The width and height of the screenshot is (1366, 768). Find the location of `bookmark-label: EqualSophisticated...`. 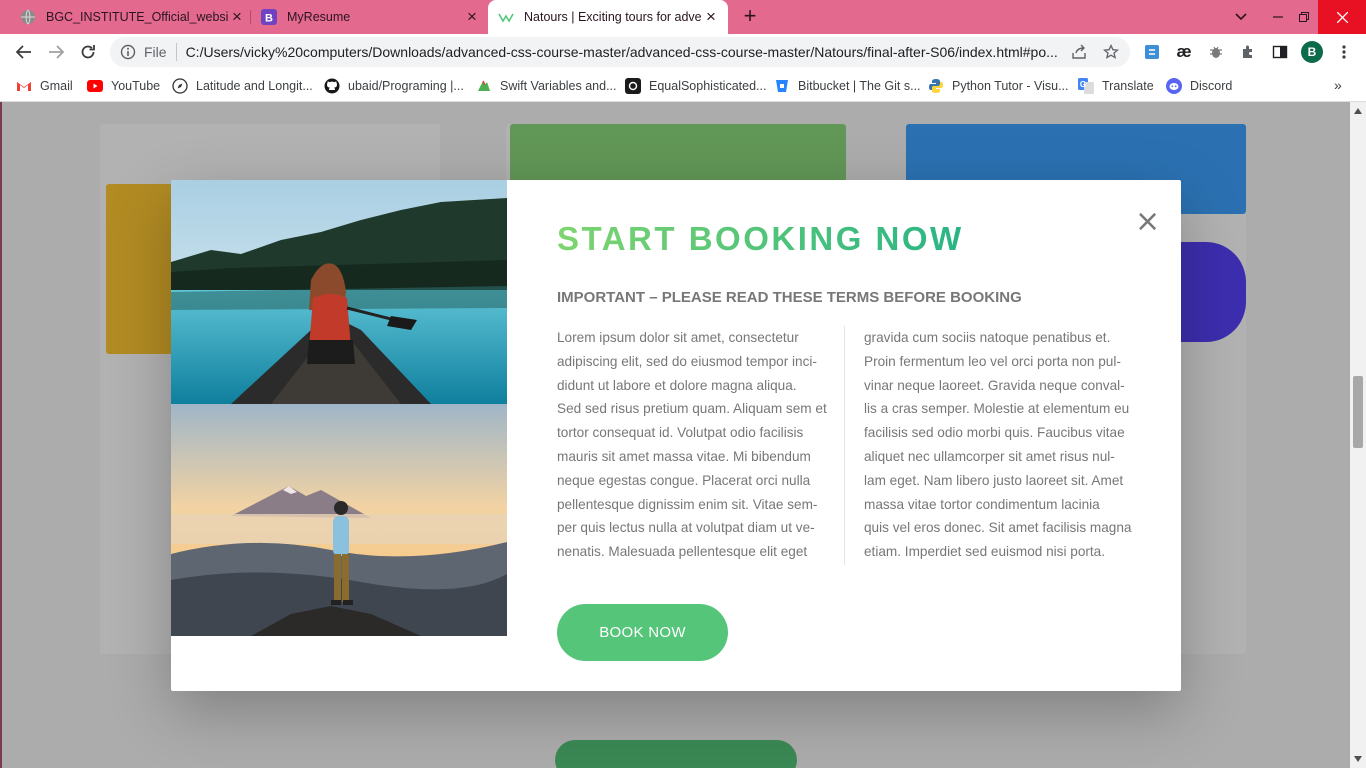

bookmark-label: EqualSophisticated... is located at coordinates (708, 86).